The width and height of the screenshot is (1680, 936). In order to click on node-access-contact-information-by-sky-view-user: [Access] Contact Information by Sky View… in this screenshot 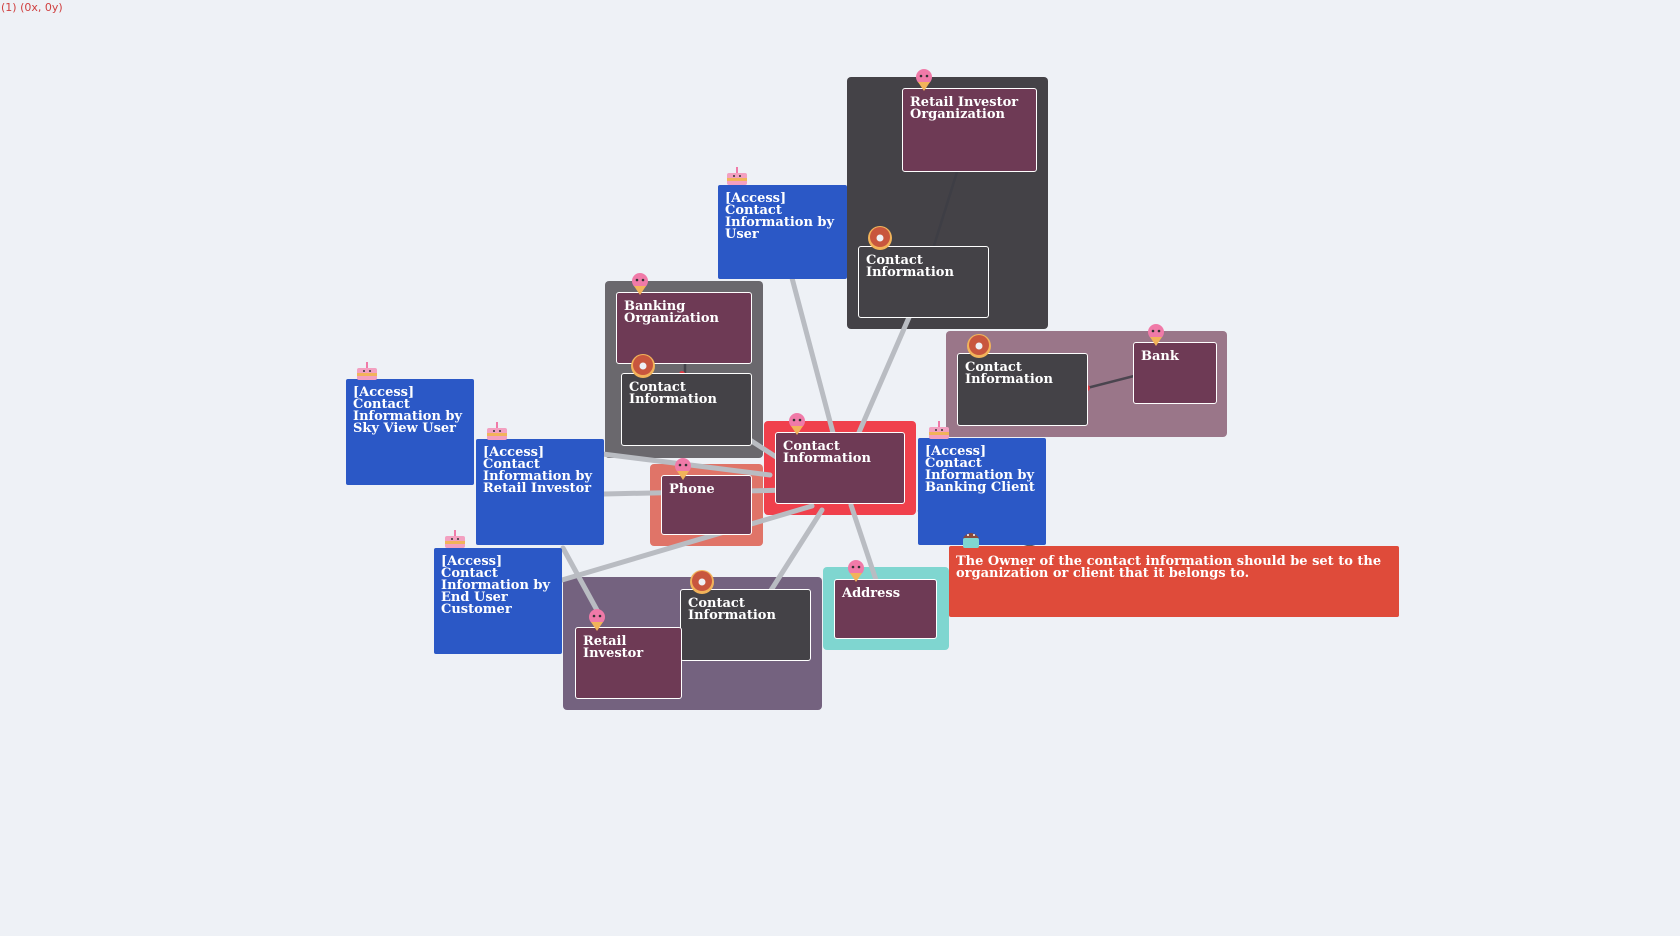, I will do `click(410, 432)`.